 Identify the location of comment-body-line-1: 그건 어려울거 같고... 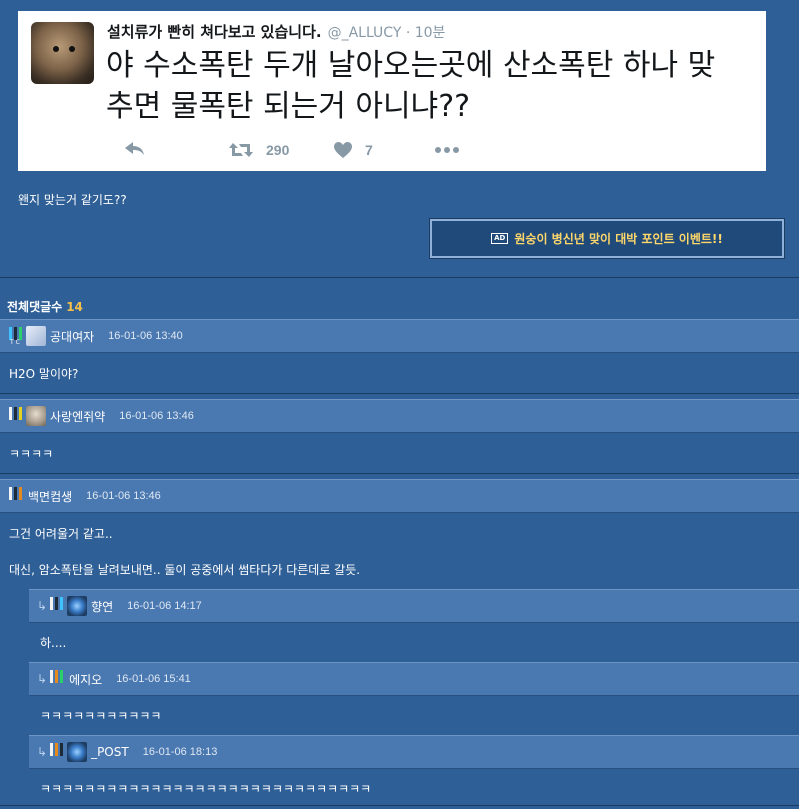
(61, 534).